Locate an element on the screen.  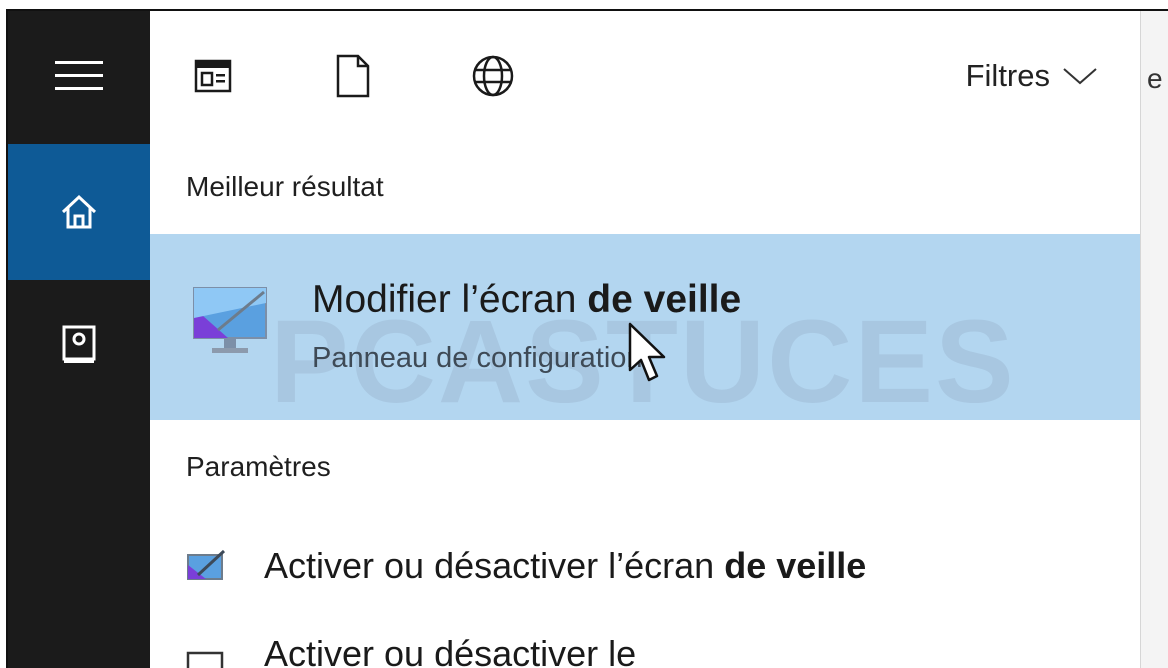
web-filter-button is located at coordinates (493, 76).